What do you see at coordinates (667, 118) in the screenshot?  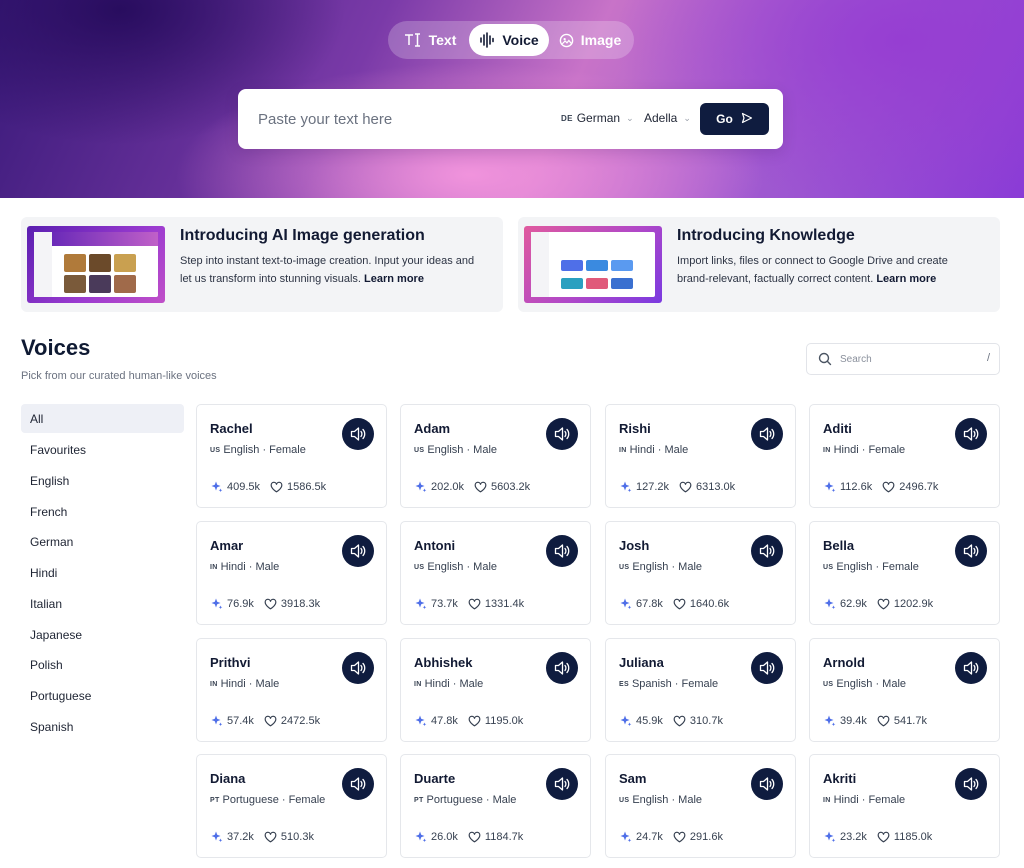 I see `voice-select: Adella ⌄` at bounding box center [667, 118].